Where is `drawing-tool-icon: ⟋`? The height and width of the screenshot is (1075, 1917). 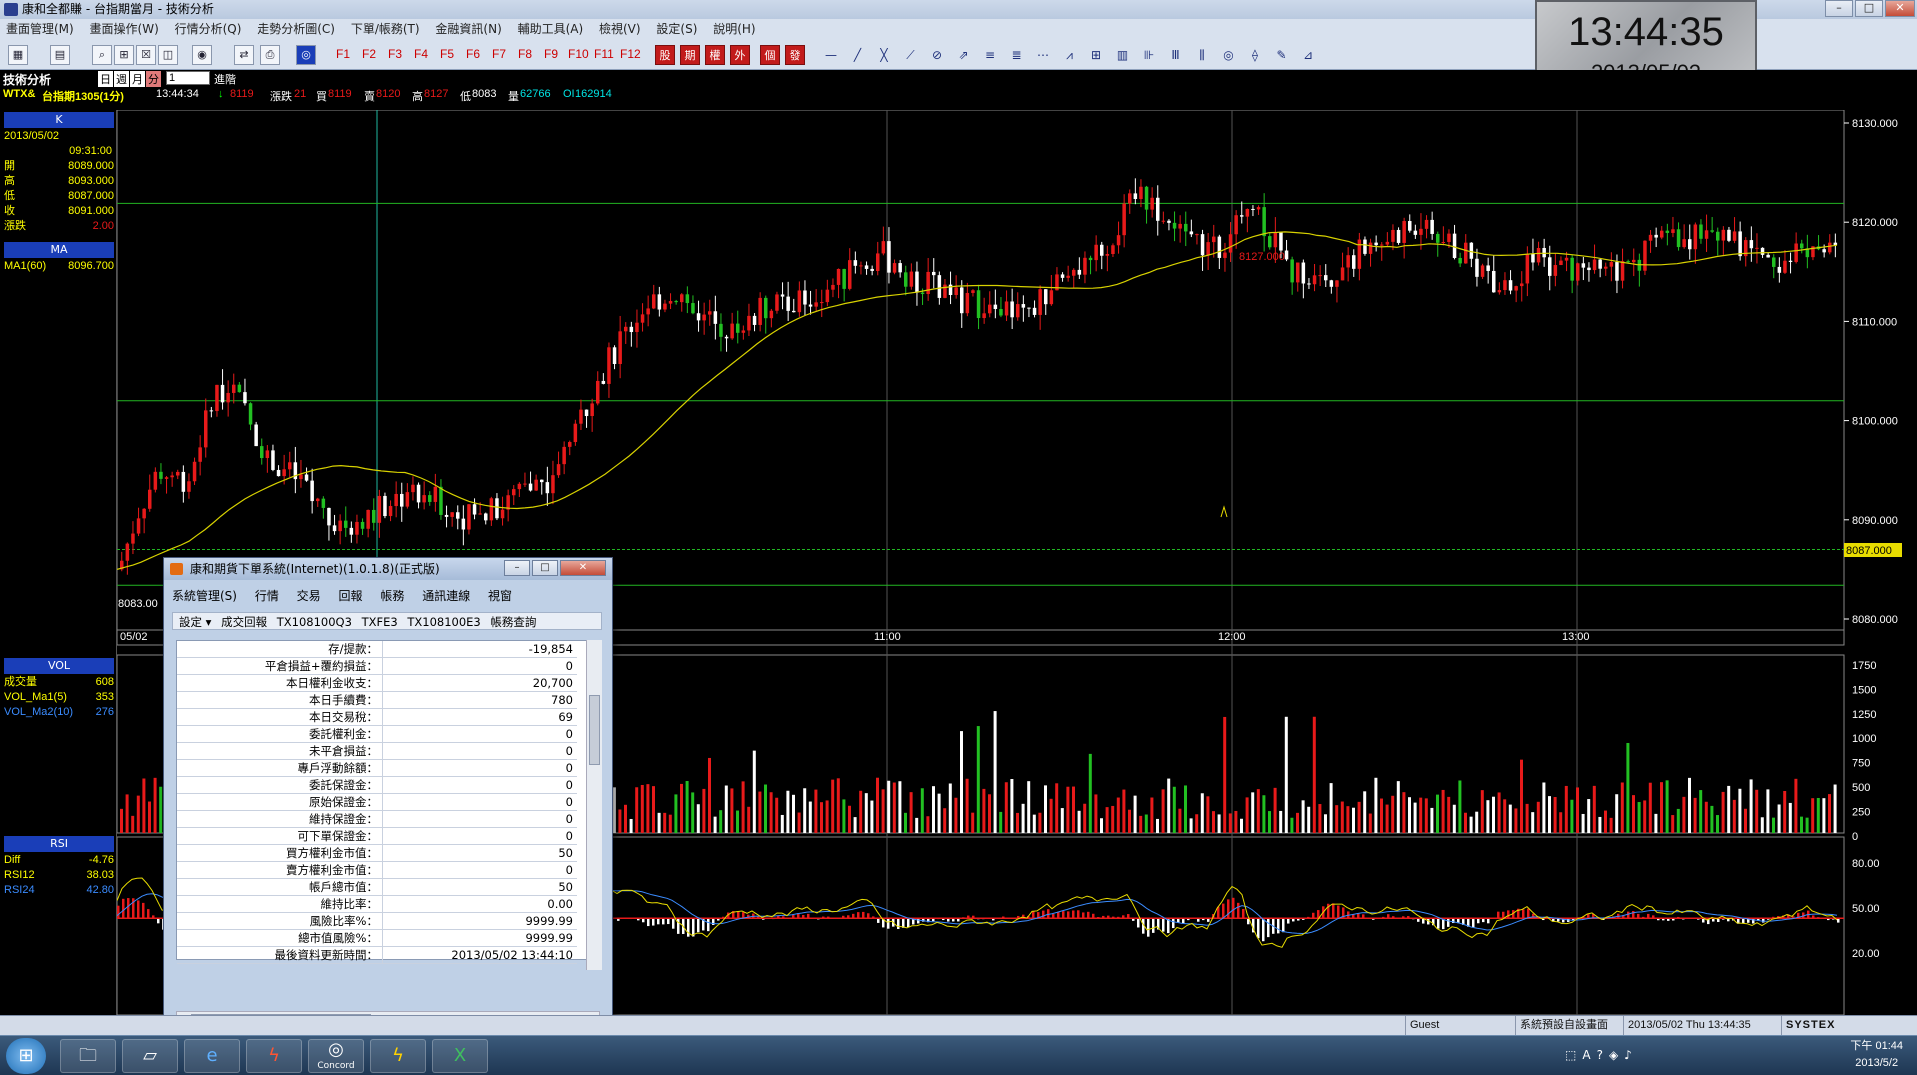 drawing-tool-icon: ⟋ is located at coordinates (911, 55).